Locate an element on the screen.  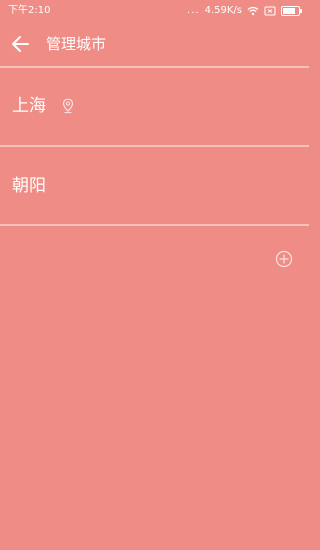
plus-circle-icon is located at coordinates (284, 259).